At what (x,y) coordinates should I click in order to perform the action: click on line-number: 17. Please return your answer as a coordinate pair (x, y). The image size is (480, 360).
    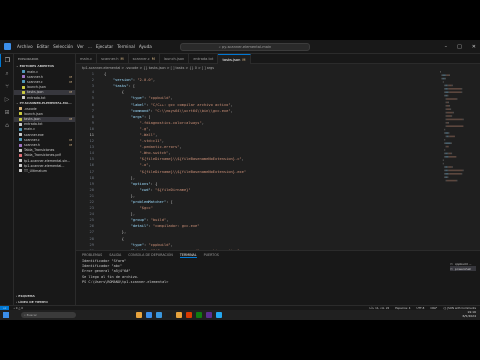
    Looking at the image, I should click on (91, 171).